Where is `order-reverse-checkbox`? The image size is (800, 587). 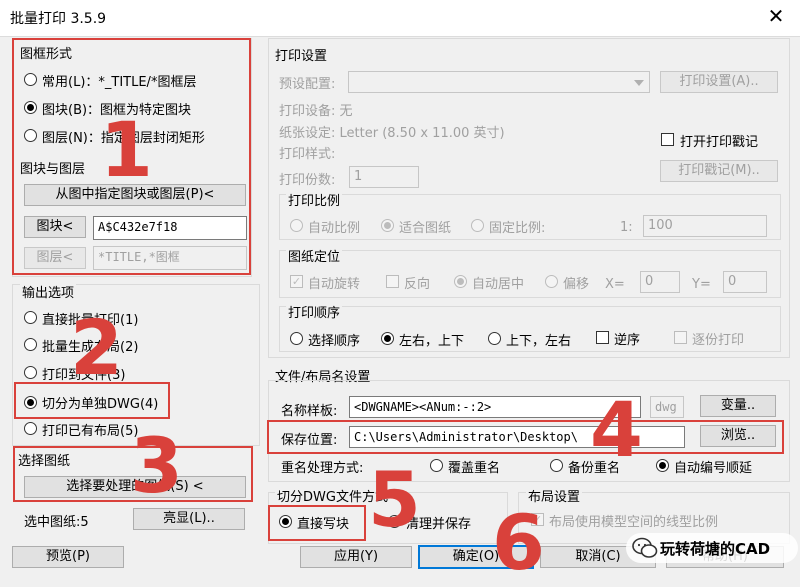
order-reverse-checkbox is located at coordinates (602, 337).